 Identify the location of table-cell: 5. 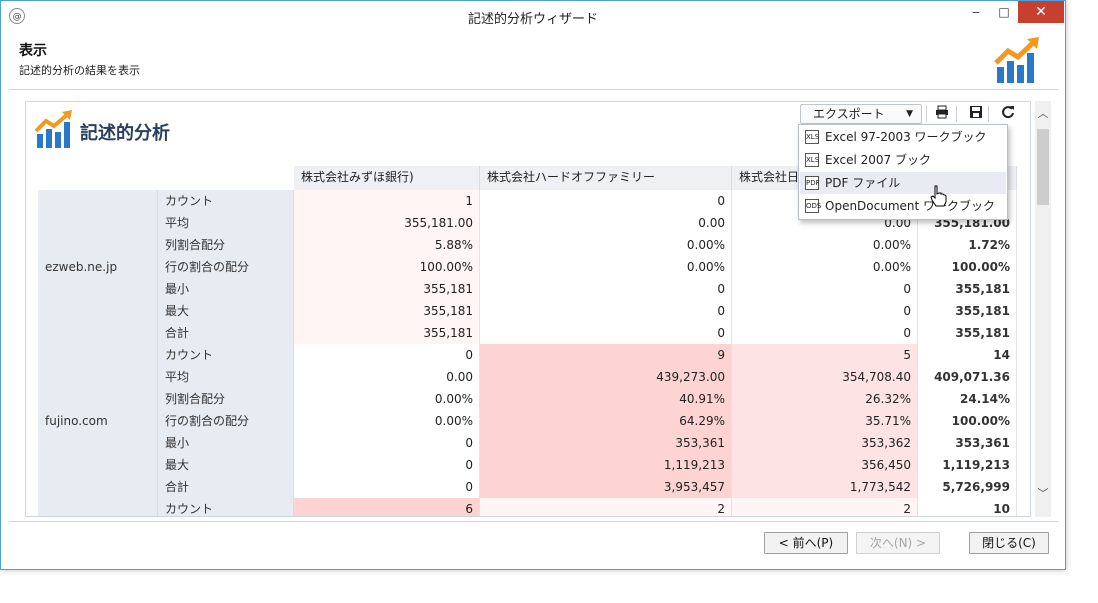
(825, 355).